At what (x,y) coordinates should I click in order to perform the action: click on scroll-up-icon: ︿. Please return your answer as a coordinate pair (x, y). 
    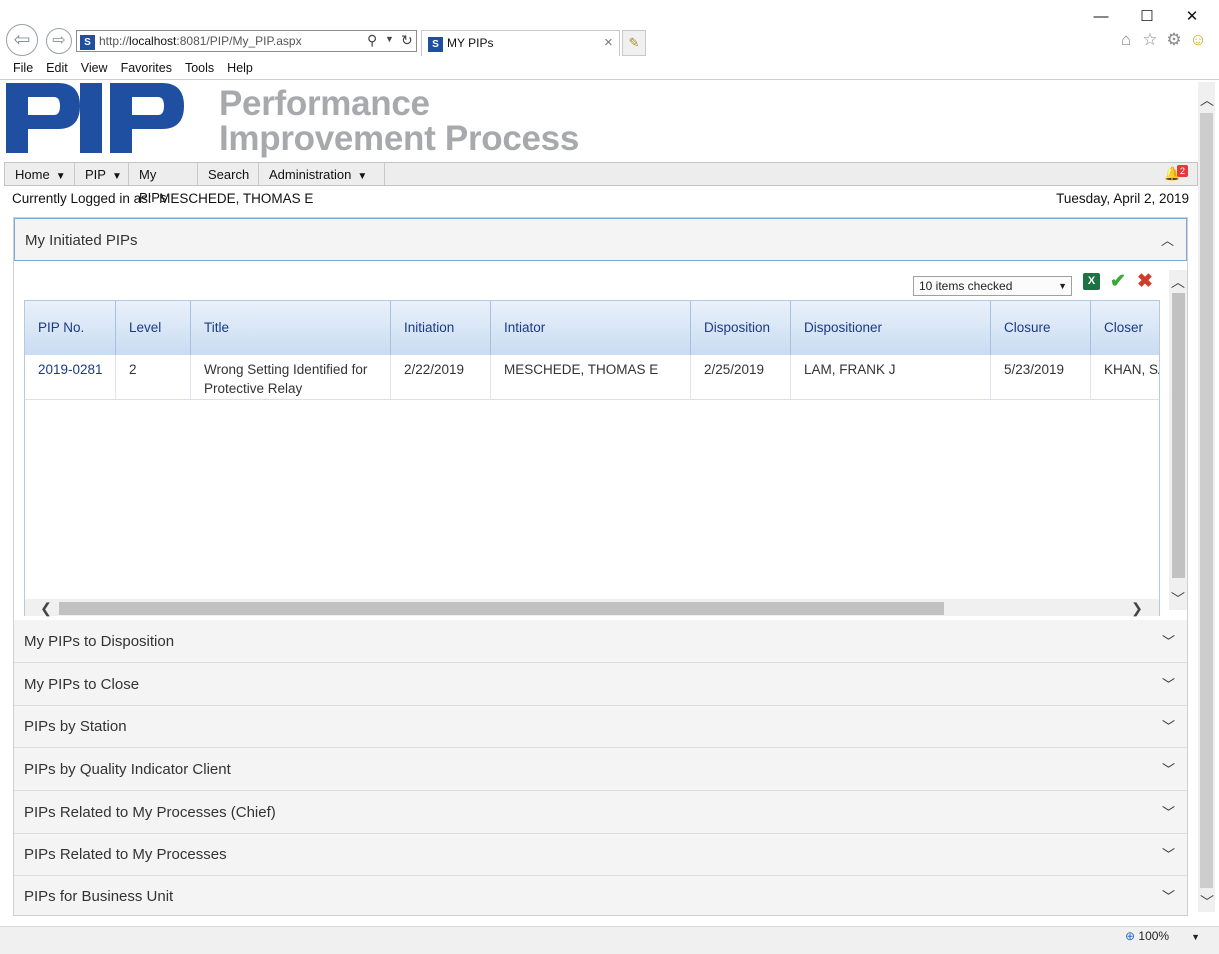
    Looking at the image, I should click on (1178, 282).